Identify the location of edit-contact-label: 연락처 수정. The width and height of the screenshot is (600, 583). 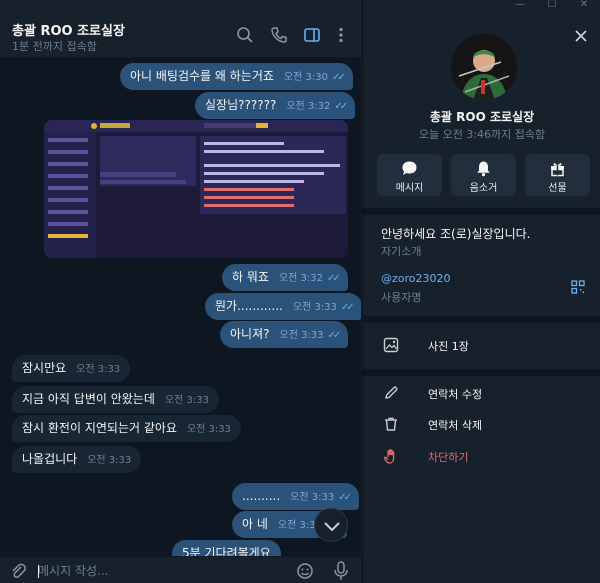
(455, 394).